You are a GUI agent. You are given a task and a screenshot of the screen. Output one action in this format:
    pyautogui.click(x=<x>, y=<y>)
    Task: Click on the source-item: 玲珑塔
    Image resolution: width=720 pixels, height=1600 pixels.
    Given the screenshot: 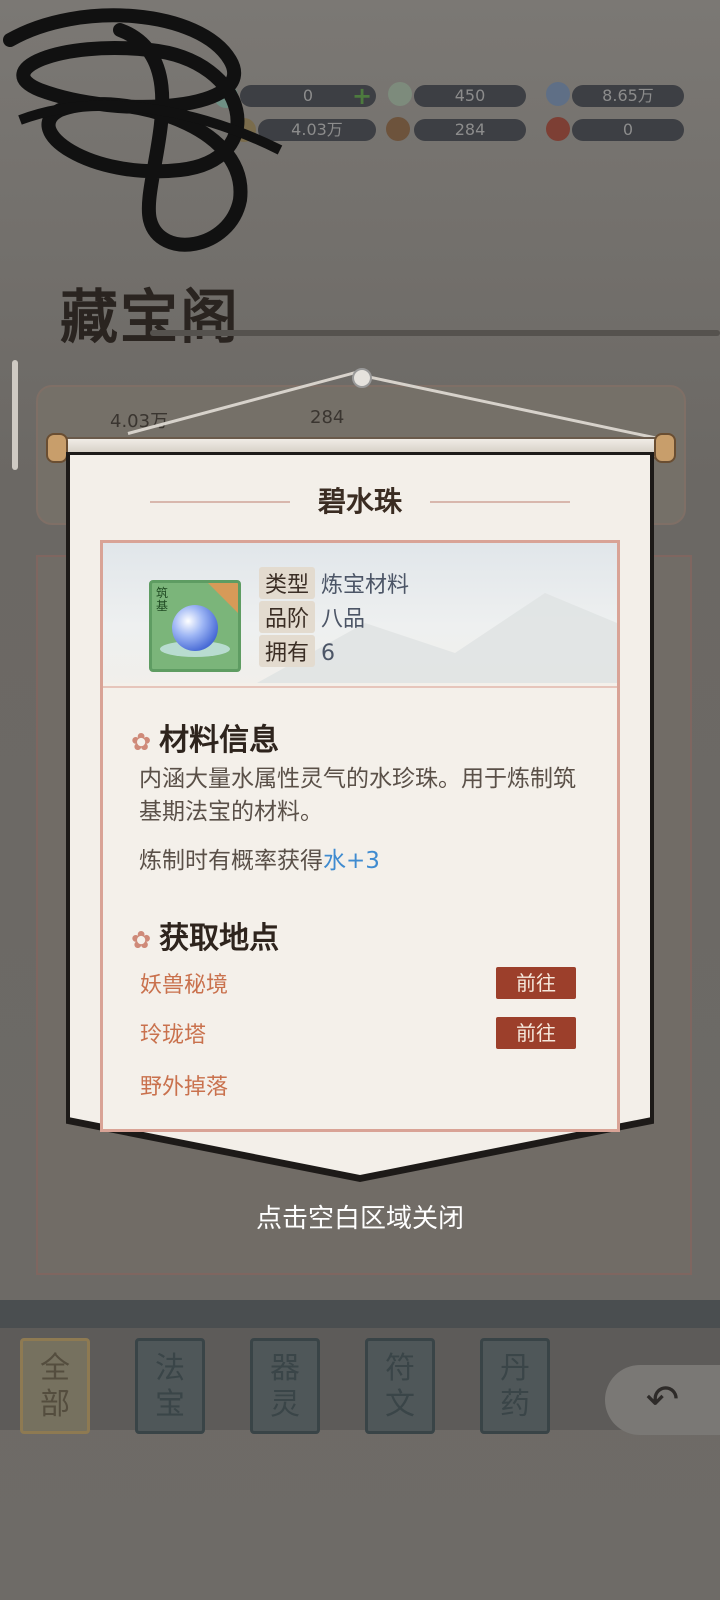 What is the action you would take?
    pyautogui.click(x=173, y=1035)
    